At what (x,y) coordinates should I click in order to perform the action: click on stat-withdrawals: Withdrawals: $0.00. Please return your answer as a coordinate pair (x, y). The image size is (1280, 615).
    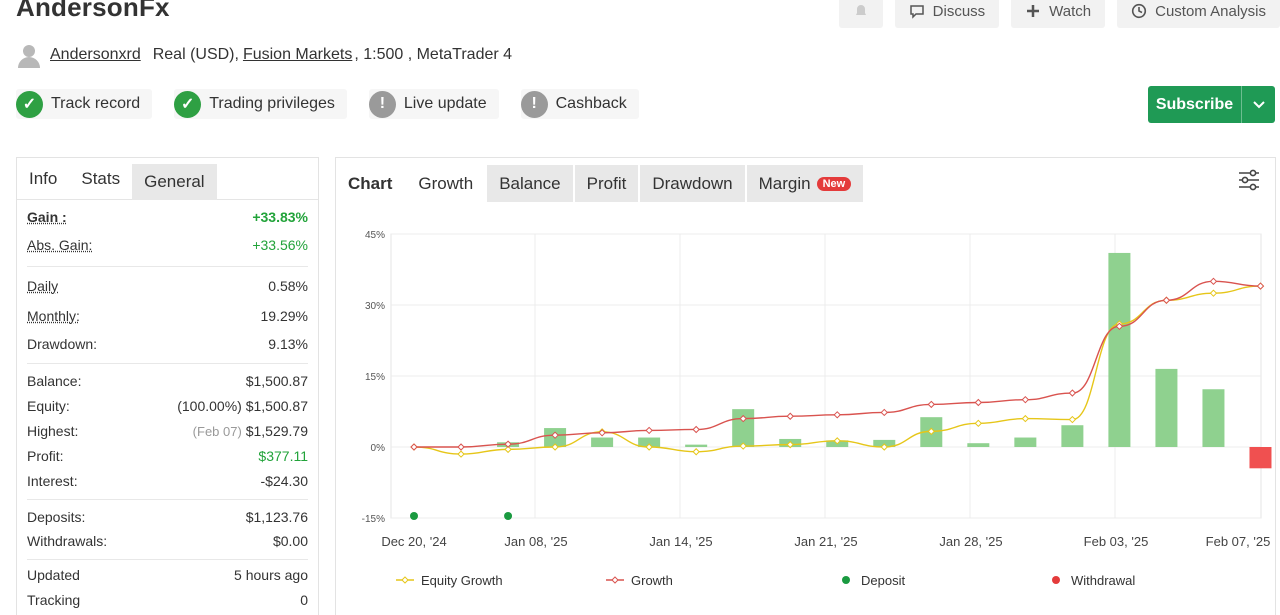
    Looking at the image, I should click on (167, 541).